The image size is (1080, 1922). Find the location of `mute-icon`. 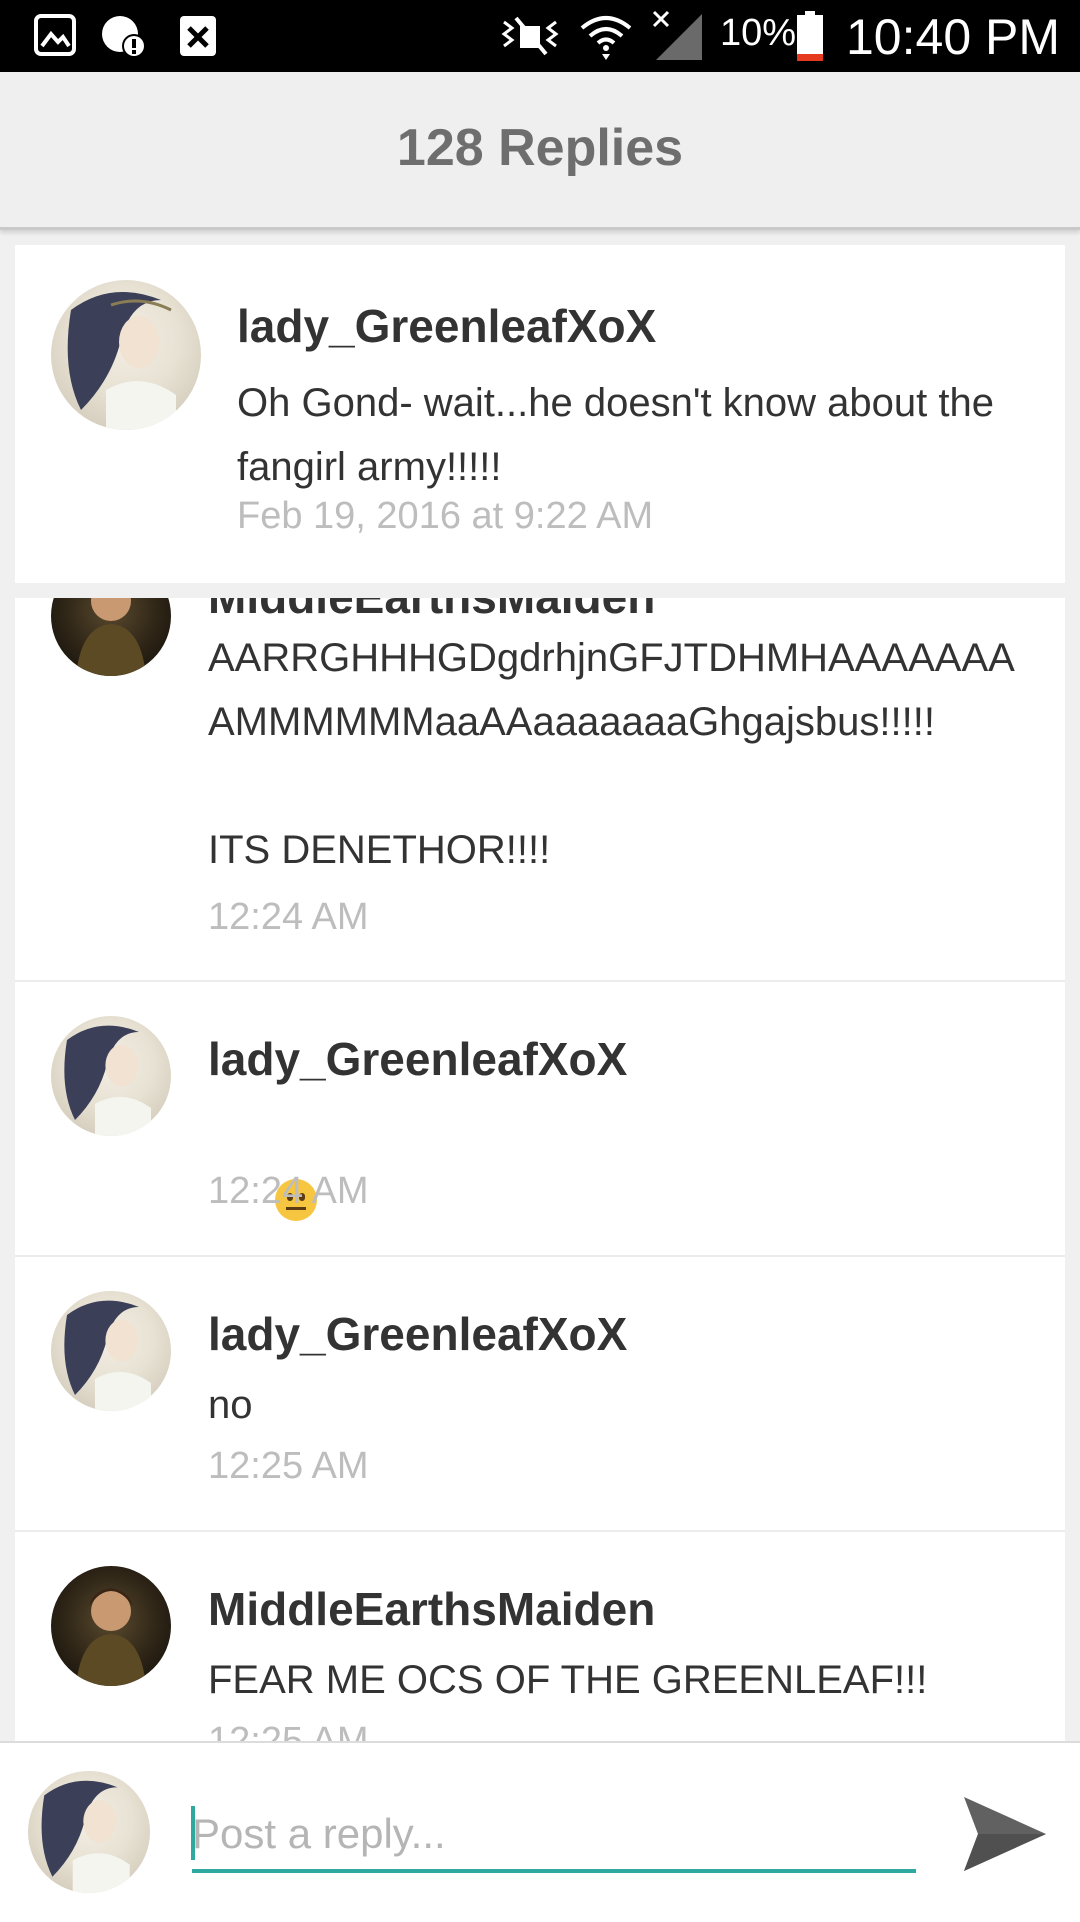

mute-icon is located at coordinates (530, 36).